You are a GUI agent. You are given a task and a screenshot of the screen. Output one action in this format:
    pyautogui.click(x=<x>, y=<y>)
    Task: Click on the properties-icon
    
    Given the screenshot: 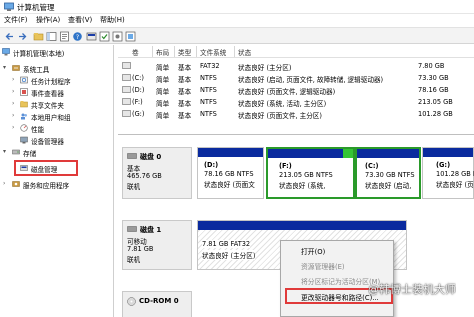 What is the action you would take?
    pyautogui.click(x=64, y=36)
    